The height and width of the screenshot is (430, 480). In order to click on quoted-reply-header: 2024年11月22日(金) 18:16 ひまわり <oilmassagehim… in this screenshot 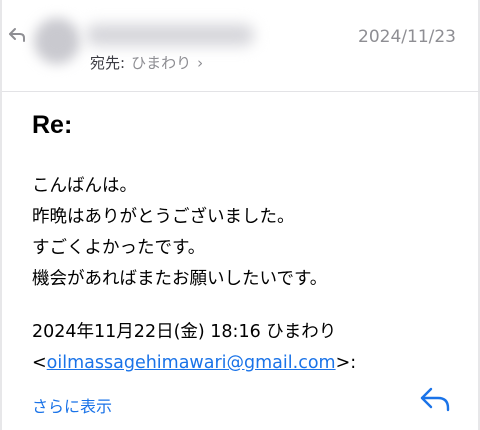, I will do `click(252, 348)`.